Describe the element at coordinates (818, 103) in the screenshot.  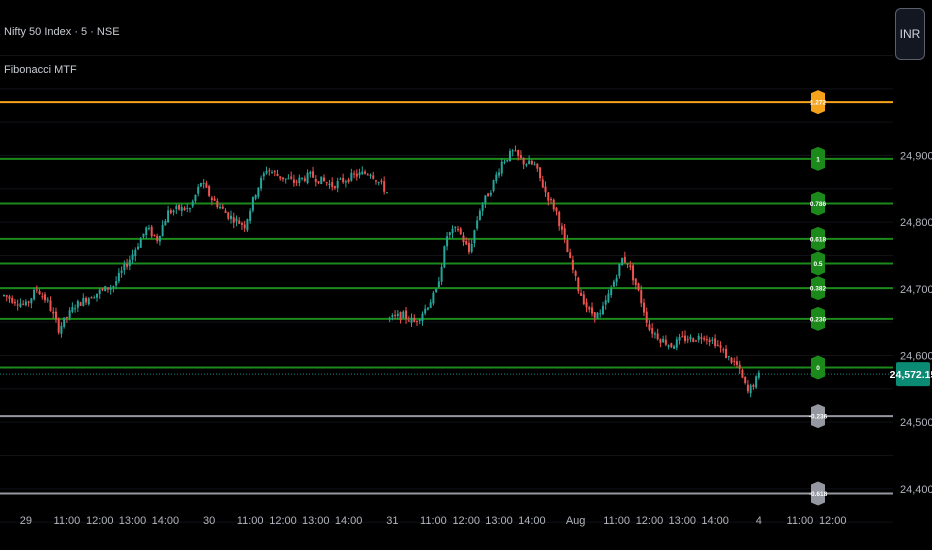
I see `fib-badge-label: 1.272` at that location.